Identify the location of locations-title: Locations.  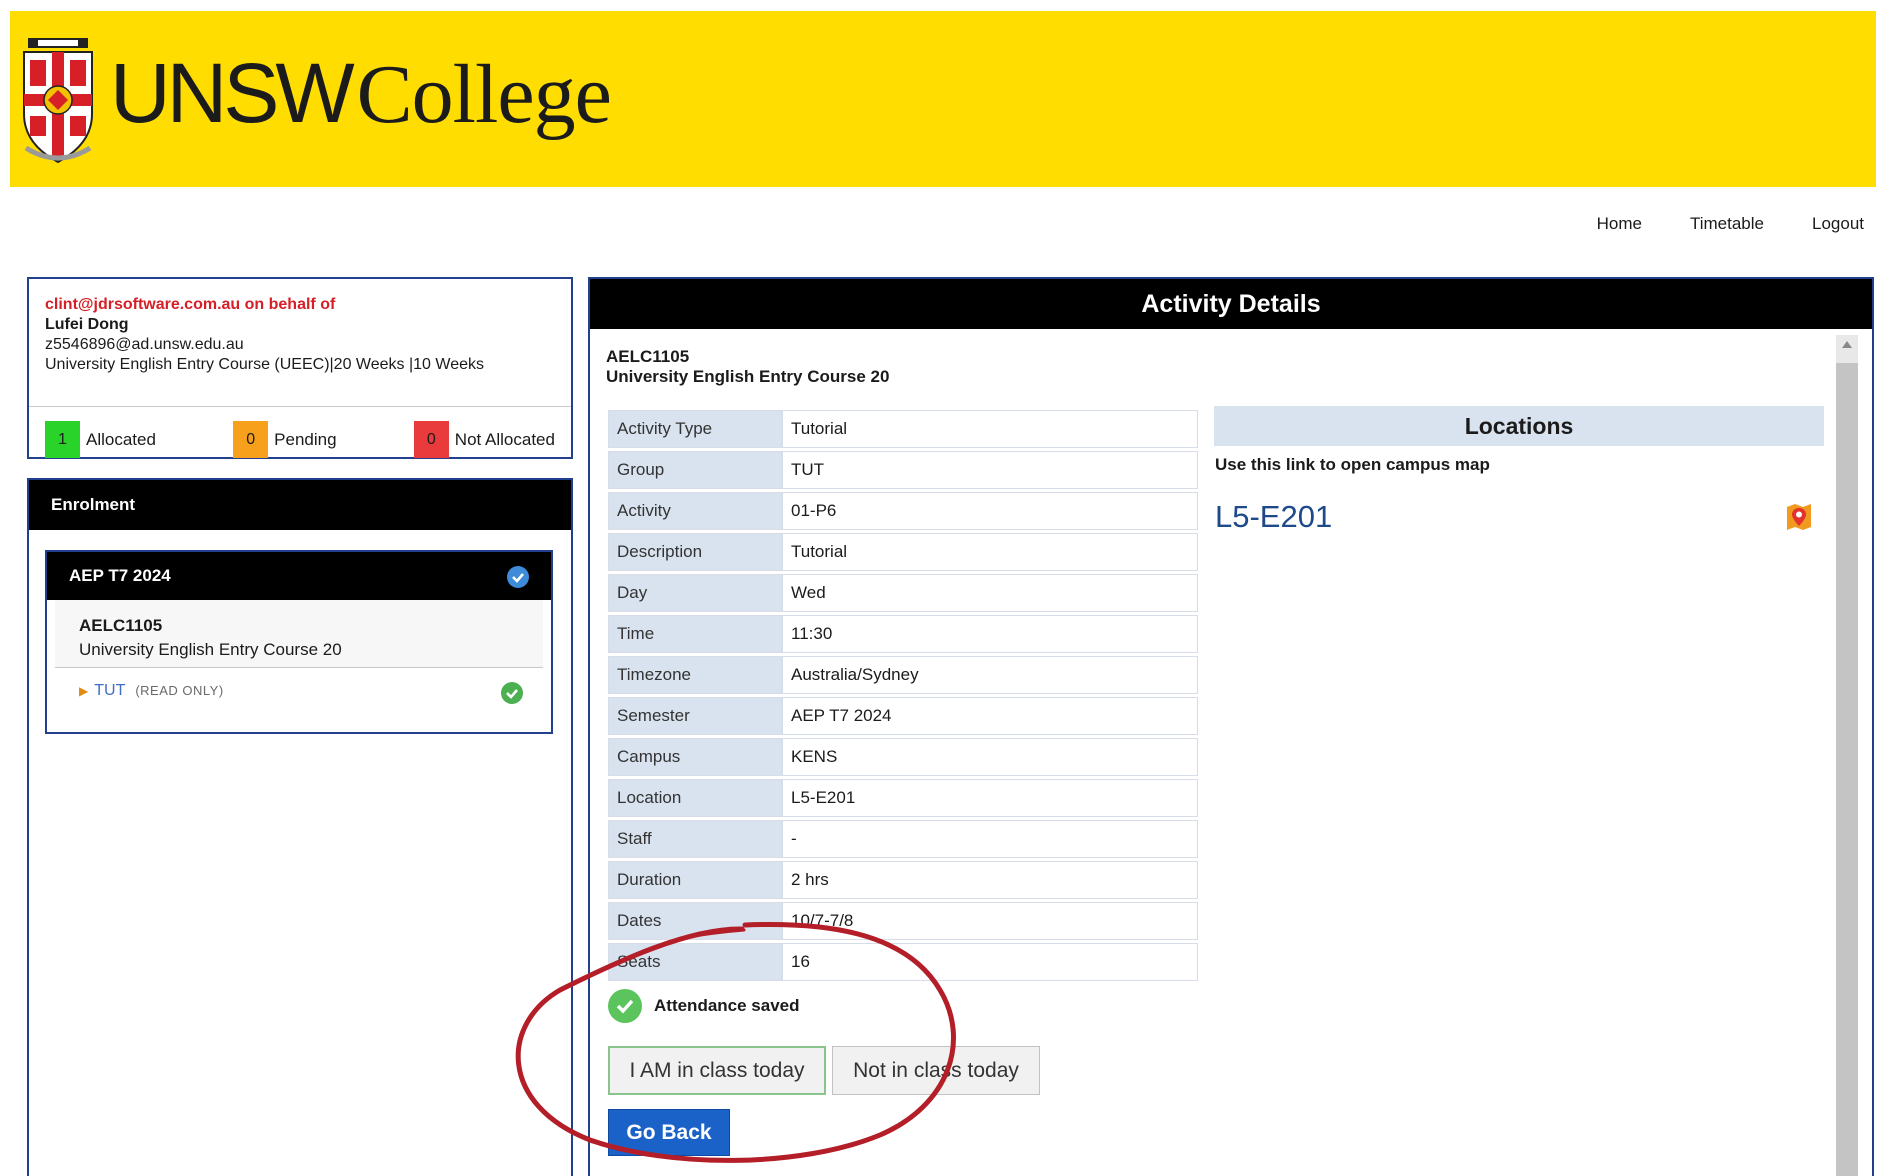
(1519, 426).